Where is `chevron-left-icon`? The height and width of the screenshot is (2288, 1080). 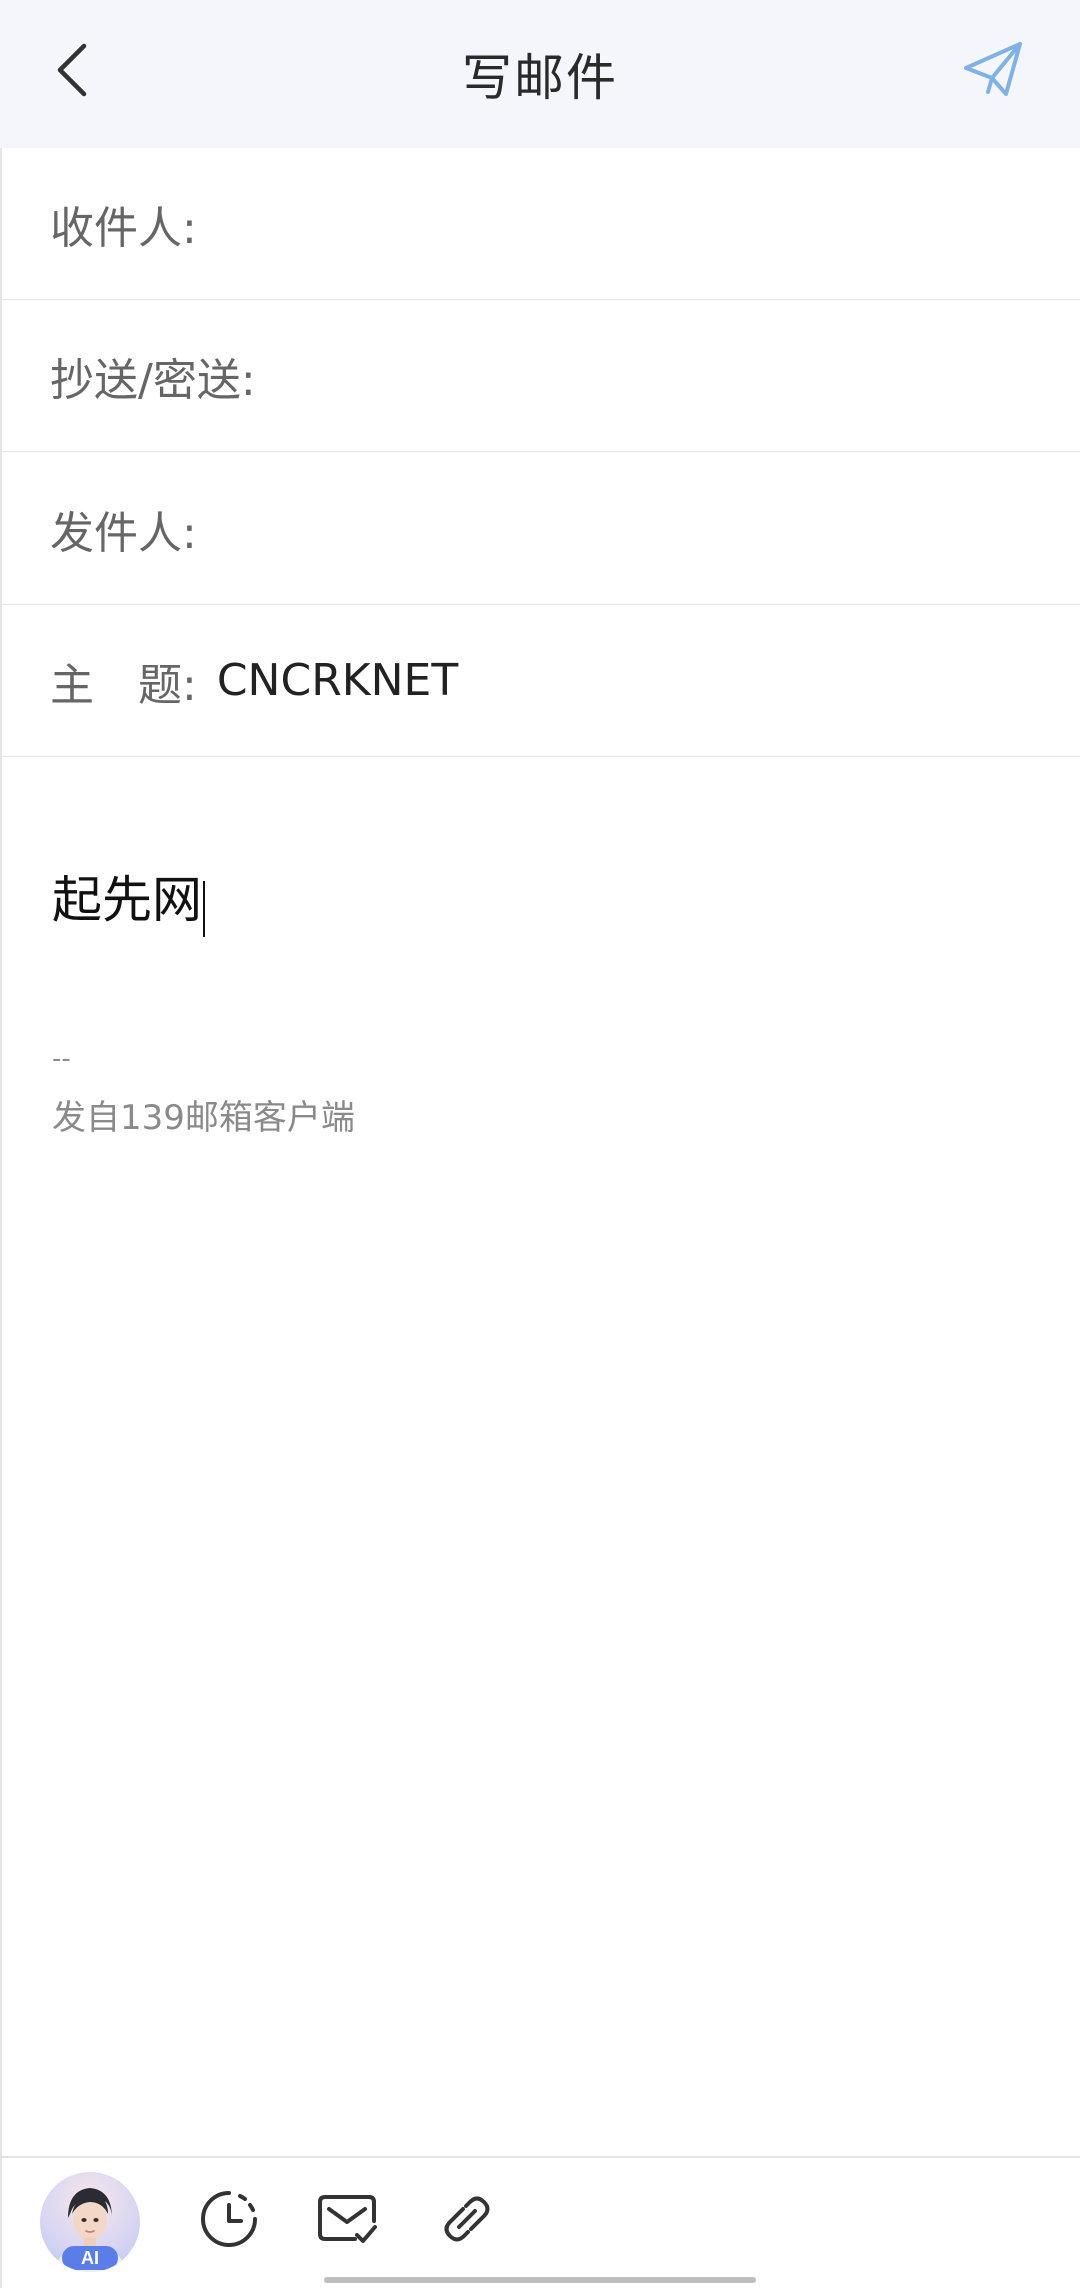 chevron-left-icon is located at coordinates (72, 70).